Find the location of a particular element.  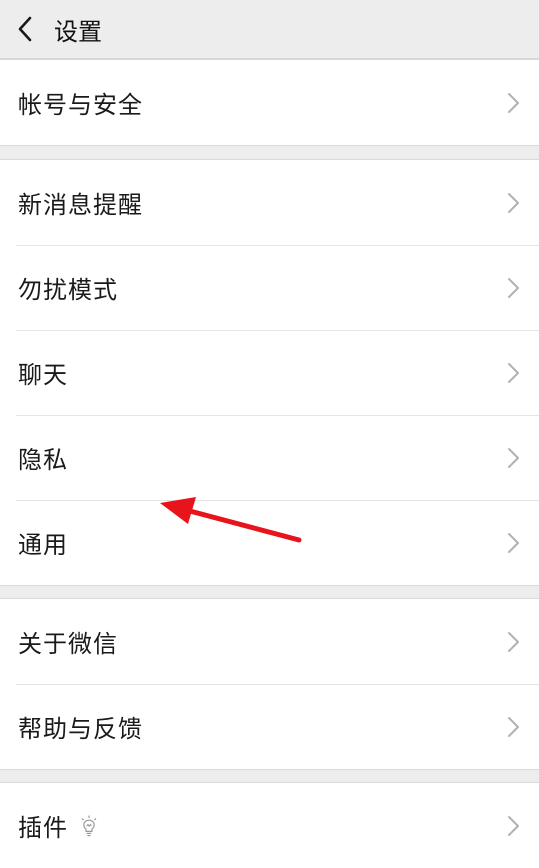

settings-item-do-not-disturb: 勿扰模式 is located at coordinates (269, 287).